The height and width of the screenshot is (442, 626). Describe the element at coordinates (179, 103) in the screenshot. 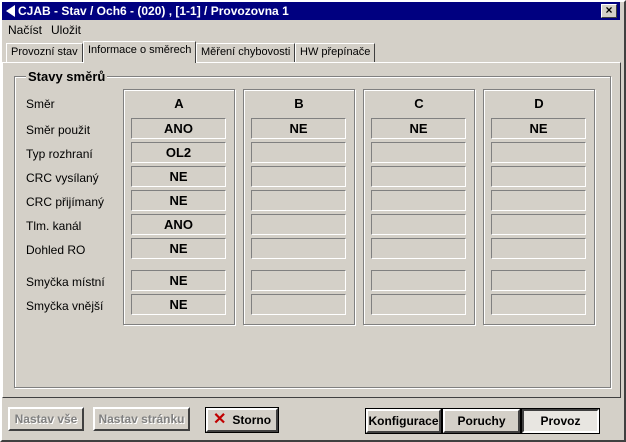

I see `column-header-a: A` at that location.